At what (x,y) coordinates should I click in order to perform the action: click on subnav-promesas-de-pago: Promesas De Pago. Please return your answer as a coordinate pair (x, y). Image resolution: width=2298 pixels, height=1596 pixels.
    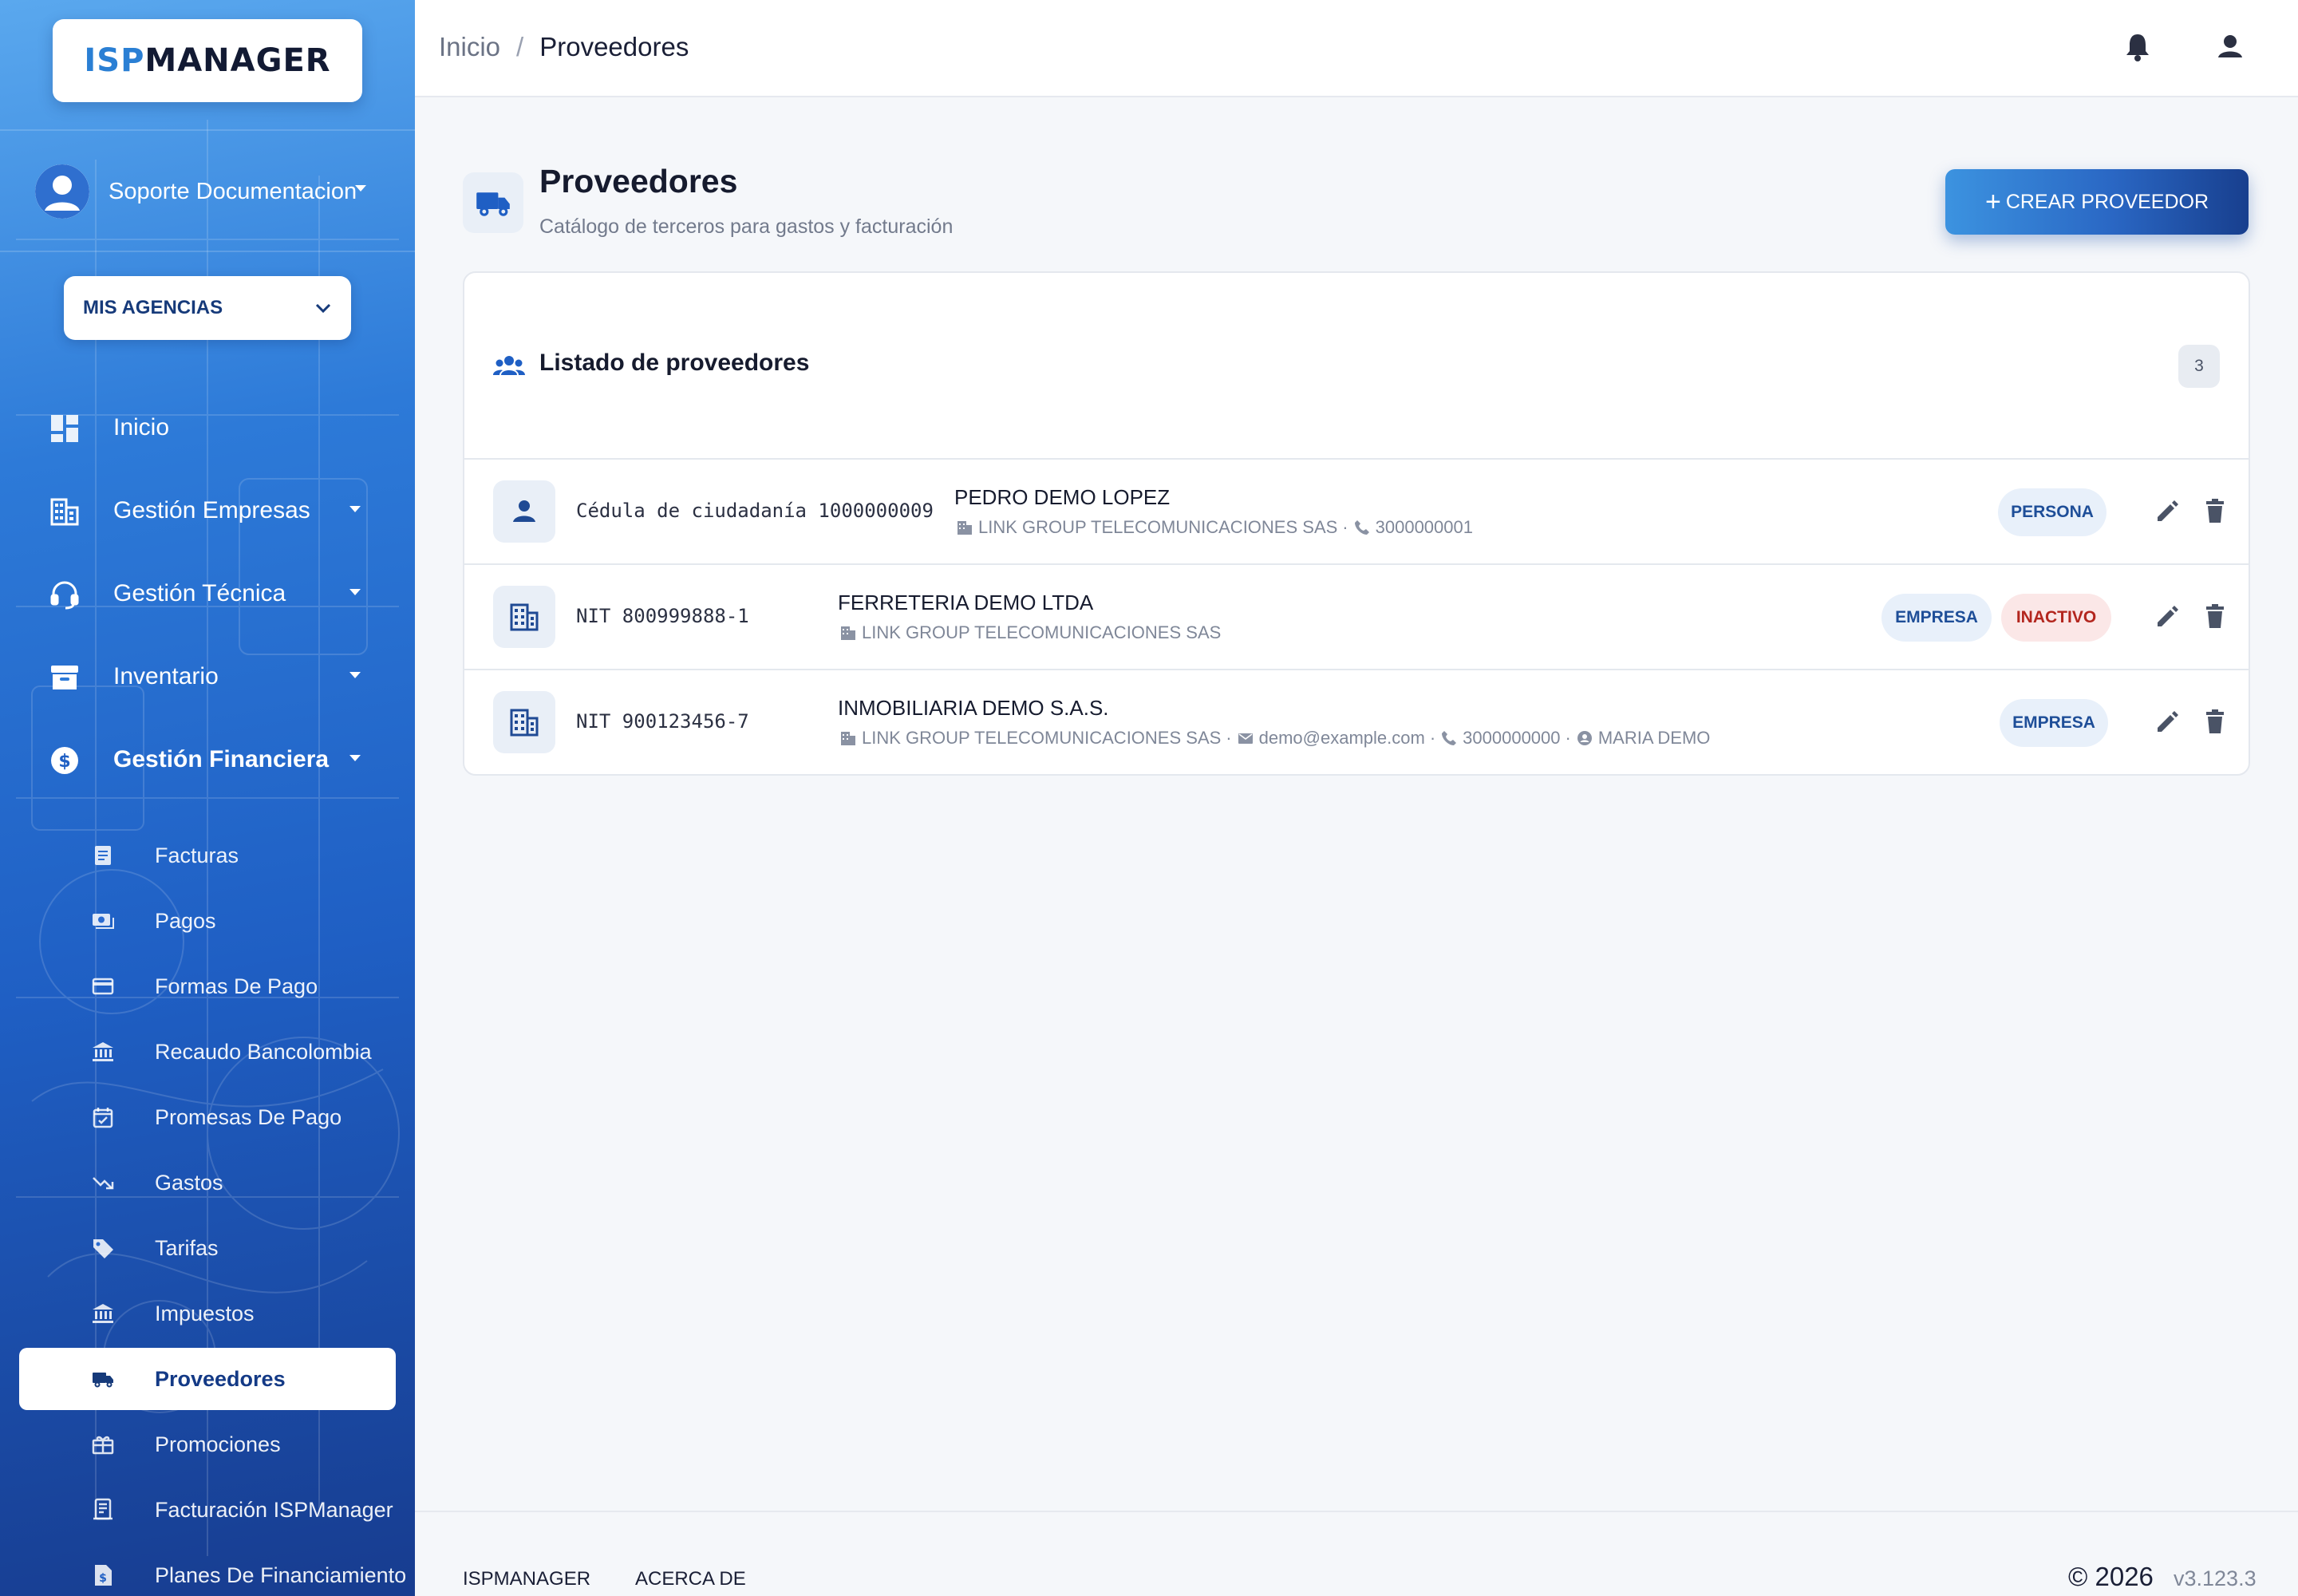
    Looking at the image, I should click on (207, 1117).